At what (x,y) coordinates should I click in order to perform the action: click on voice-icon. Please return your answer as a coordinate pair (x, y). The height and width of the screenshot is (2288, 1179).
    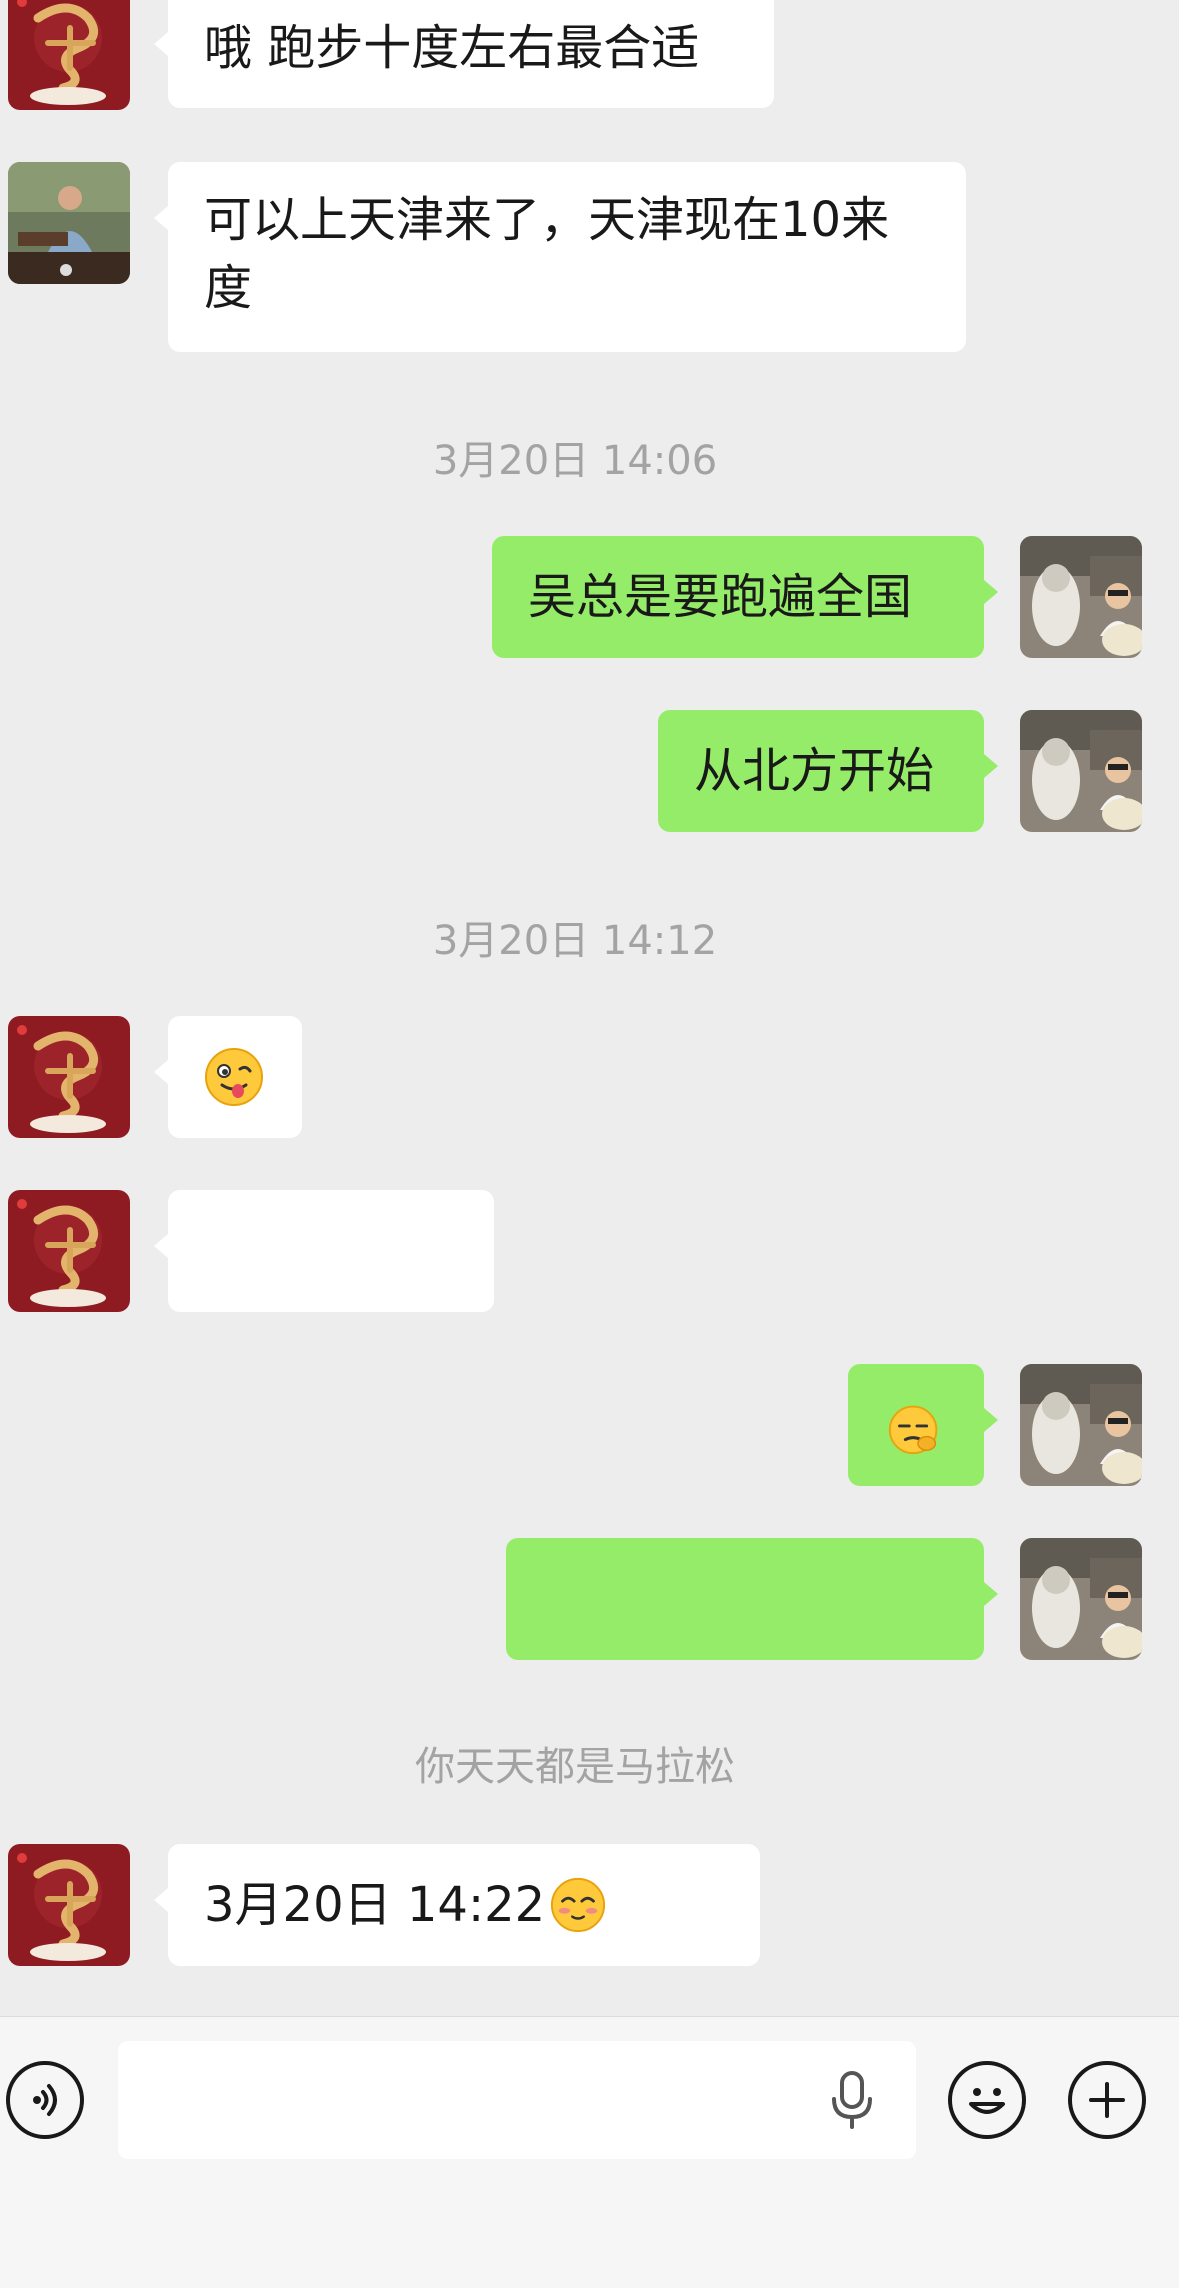
    Looking at the image, I should click on (45, 2100).